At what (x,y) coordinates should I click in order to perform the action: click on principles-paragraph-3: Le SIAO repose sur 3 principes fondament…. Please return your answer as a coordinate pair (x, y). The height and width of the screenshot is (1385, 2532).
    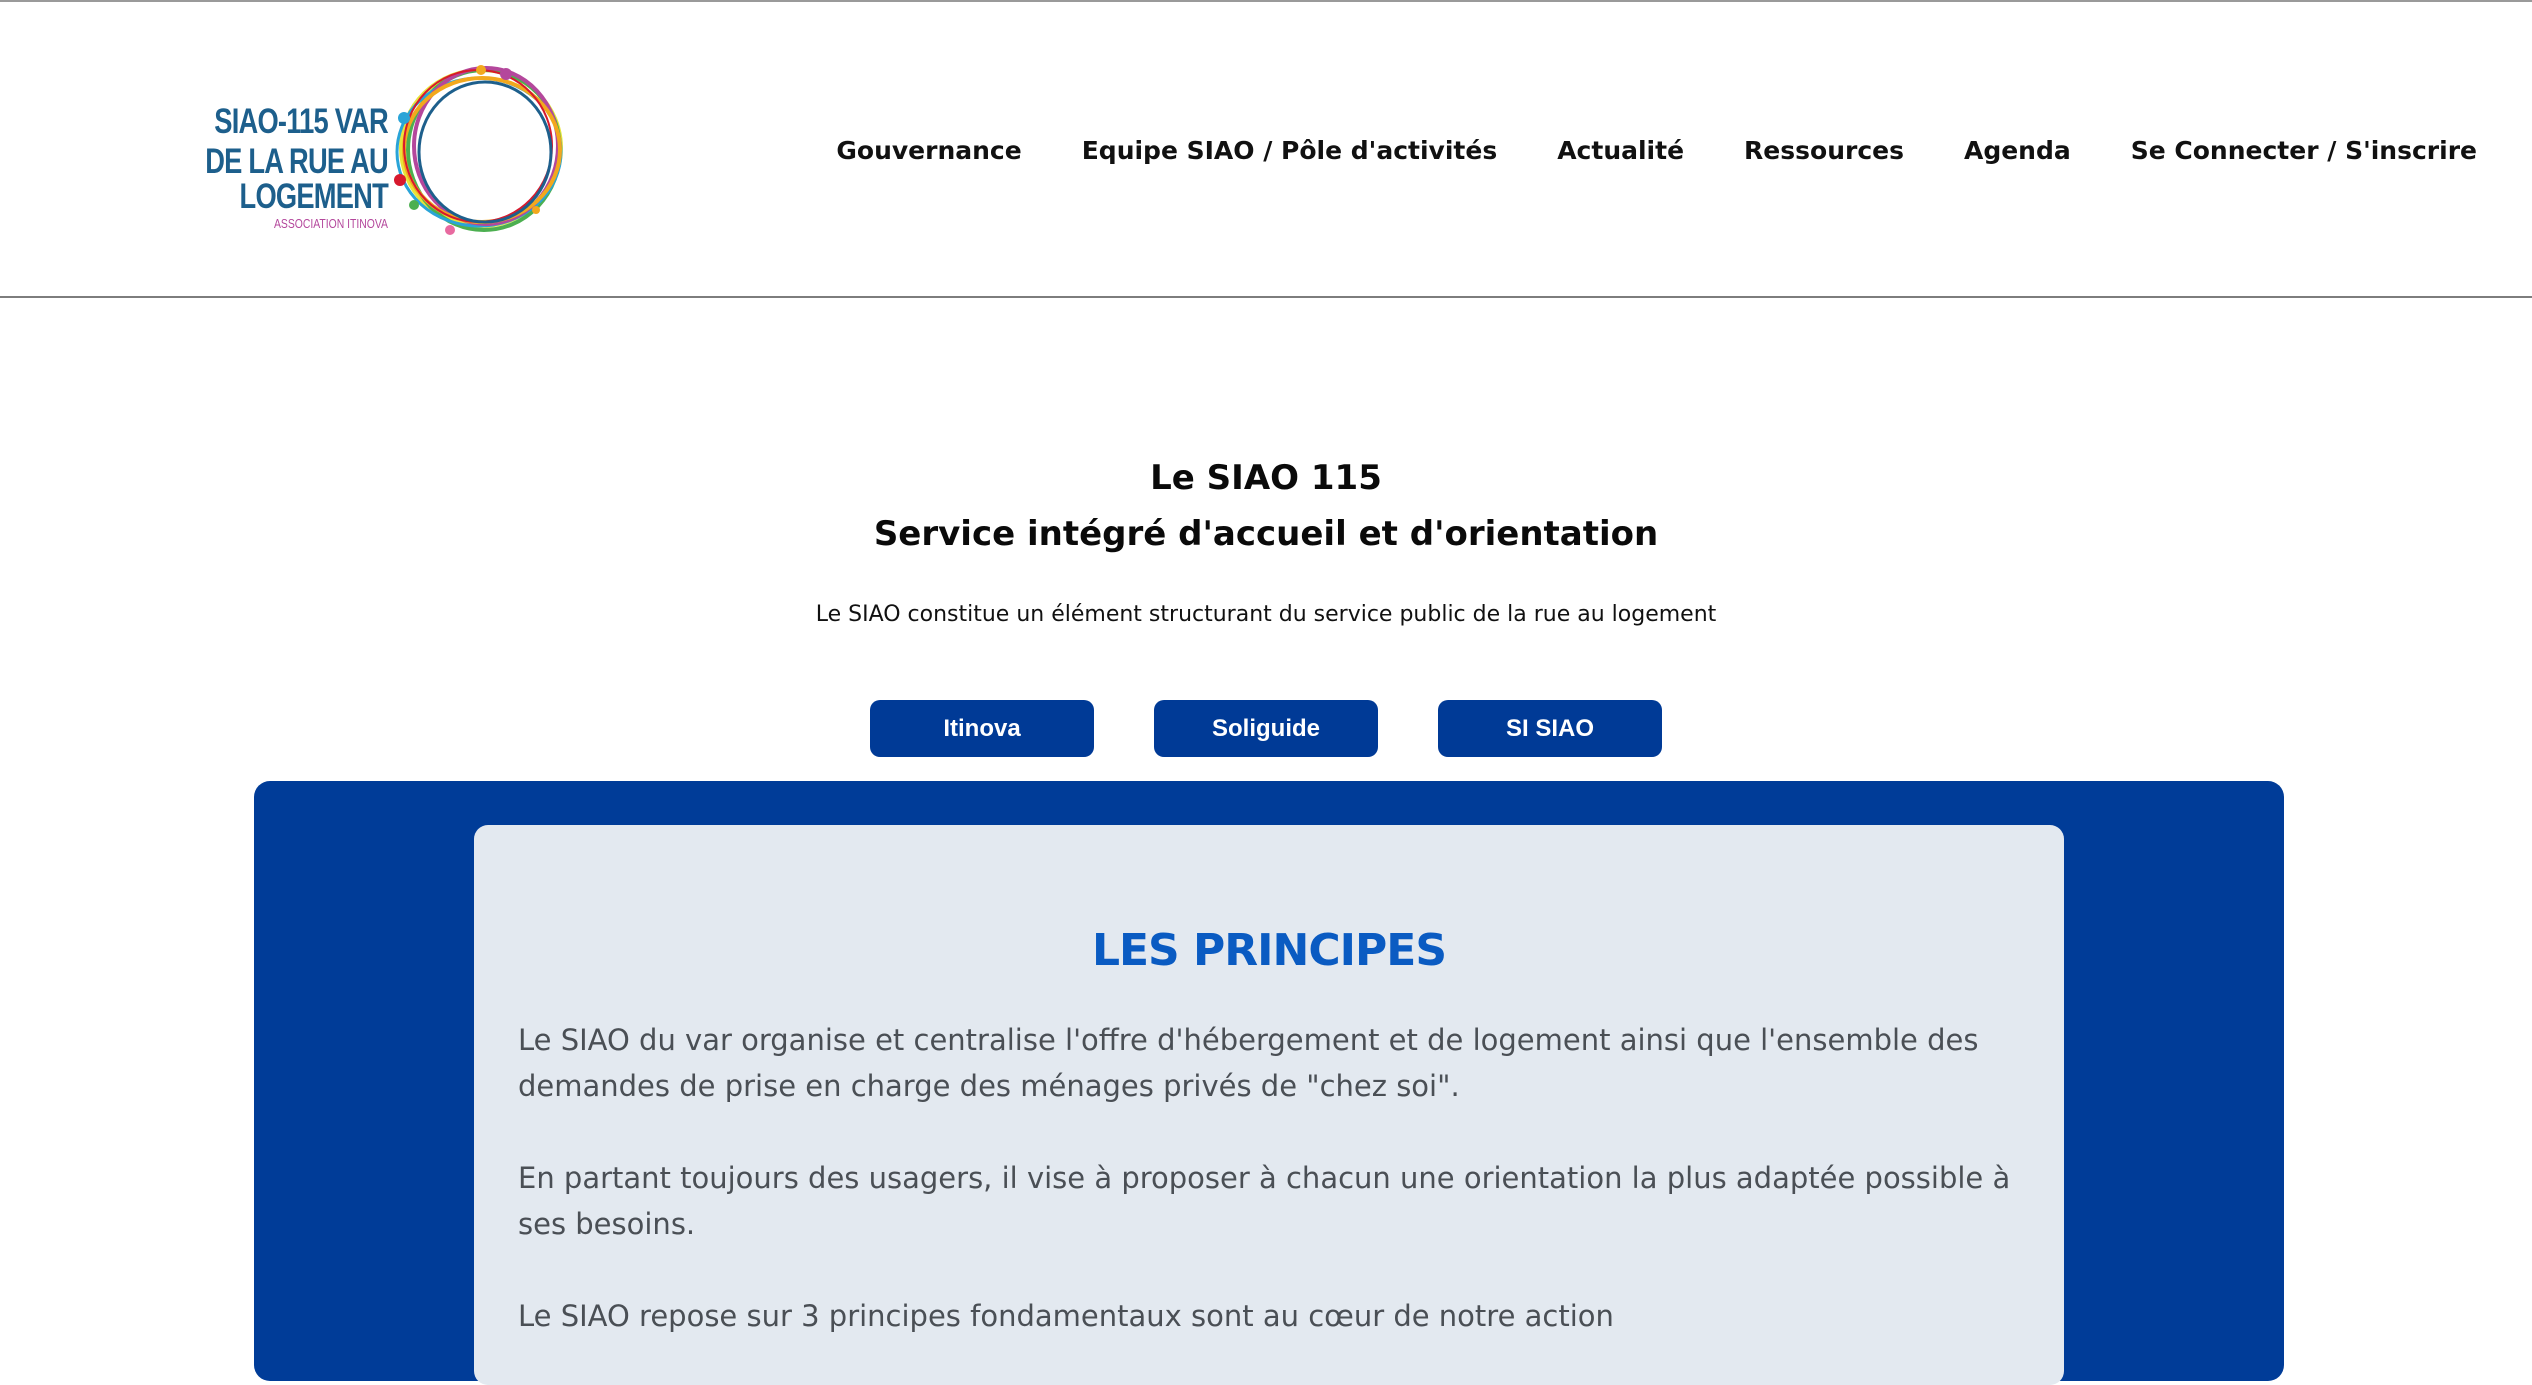
    Looking at the image, I should click on (1066, 1316).